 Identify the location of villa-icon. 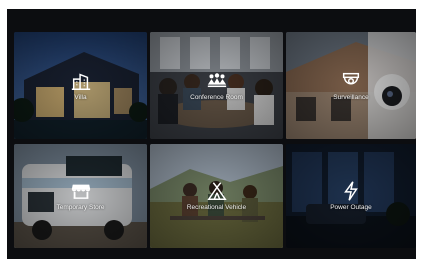
(80, 81).